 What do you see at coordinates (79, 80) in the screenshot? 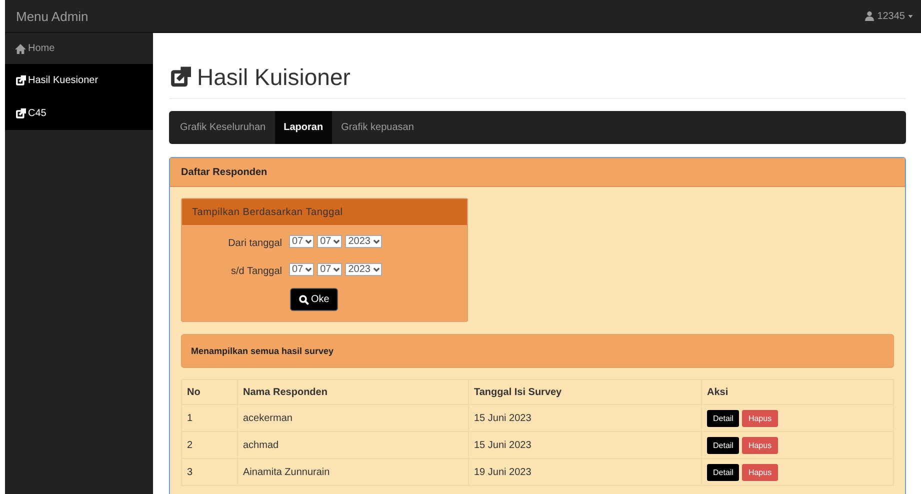
I see `sidebar-item: Hasil Kuesioner` at bounding box center [79, 80].